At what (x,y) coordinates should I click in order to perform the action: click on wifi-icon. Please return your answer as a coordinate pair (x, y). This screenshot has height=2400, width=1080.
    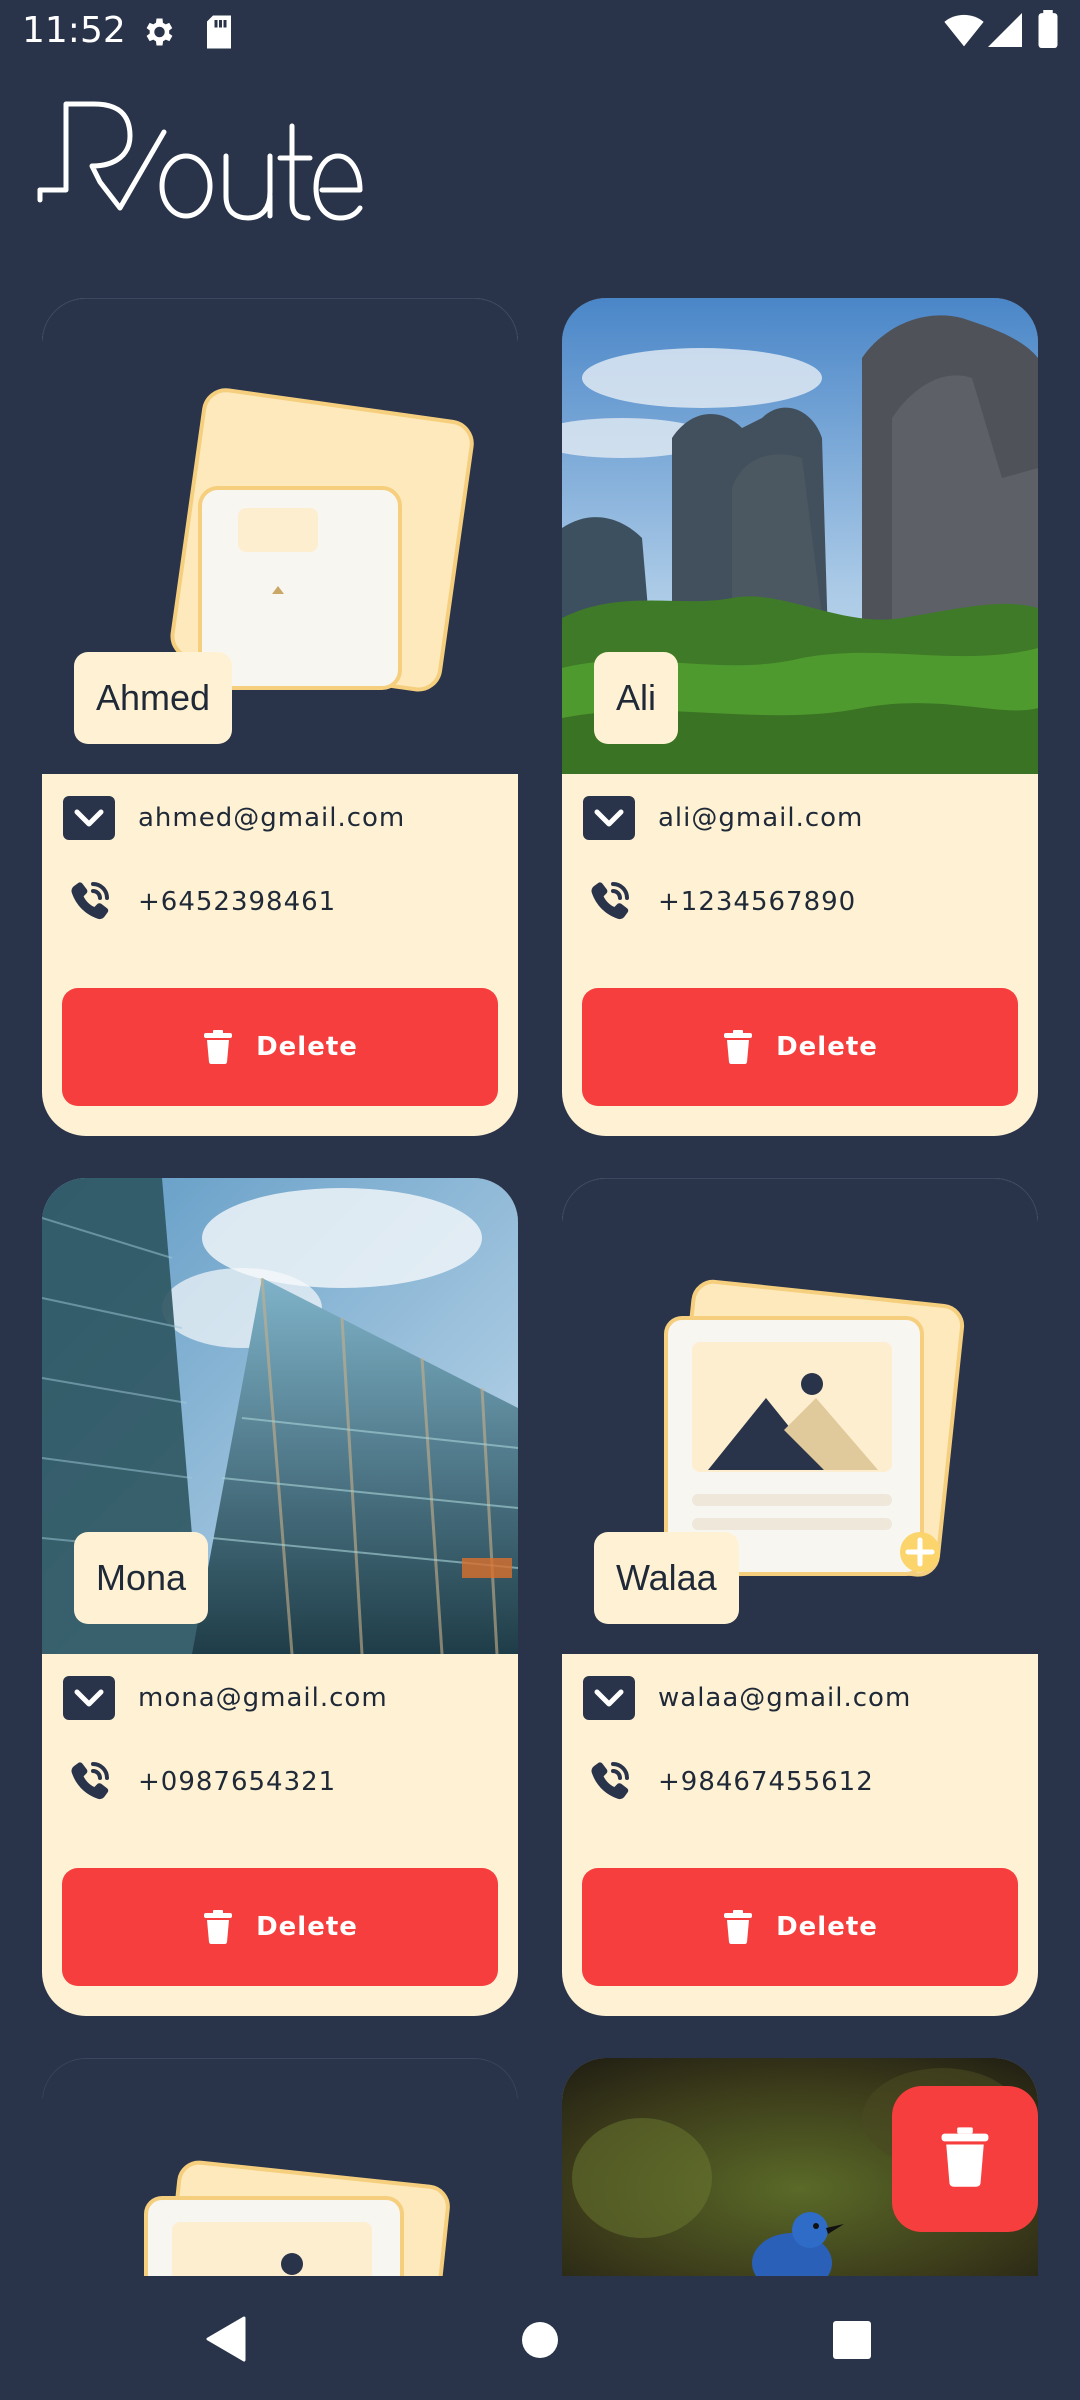
    Looking at the image, I should click on (964, 32).